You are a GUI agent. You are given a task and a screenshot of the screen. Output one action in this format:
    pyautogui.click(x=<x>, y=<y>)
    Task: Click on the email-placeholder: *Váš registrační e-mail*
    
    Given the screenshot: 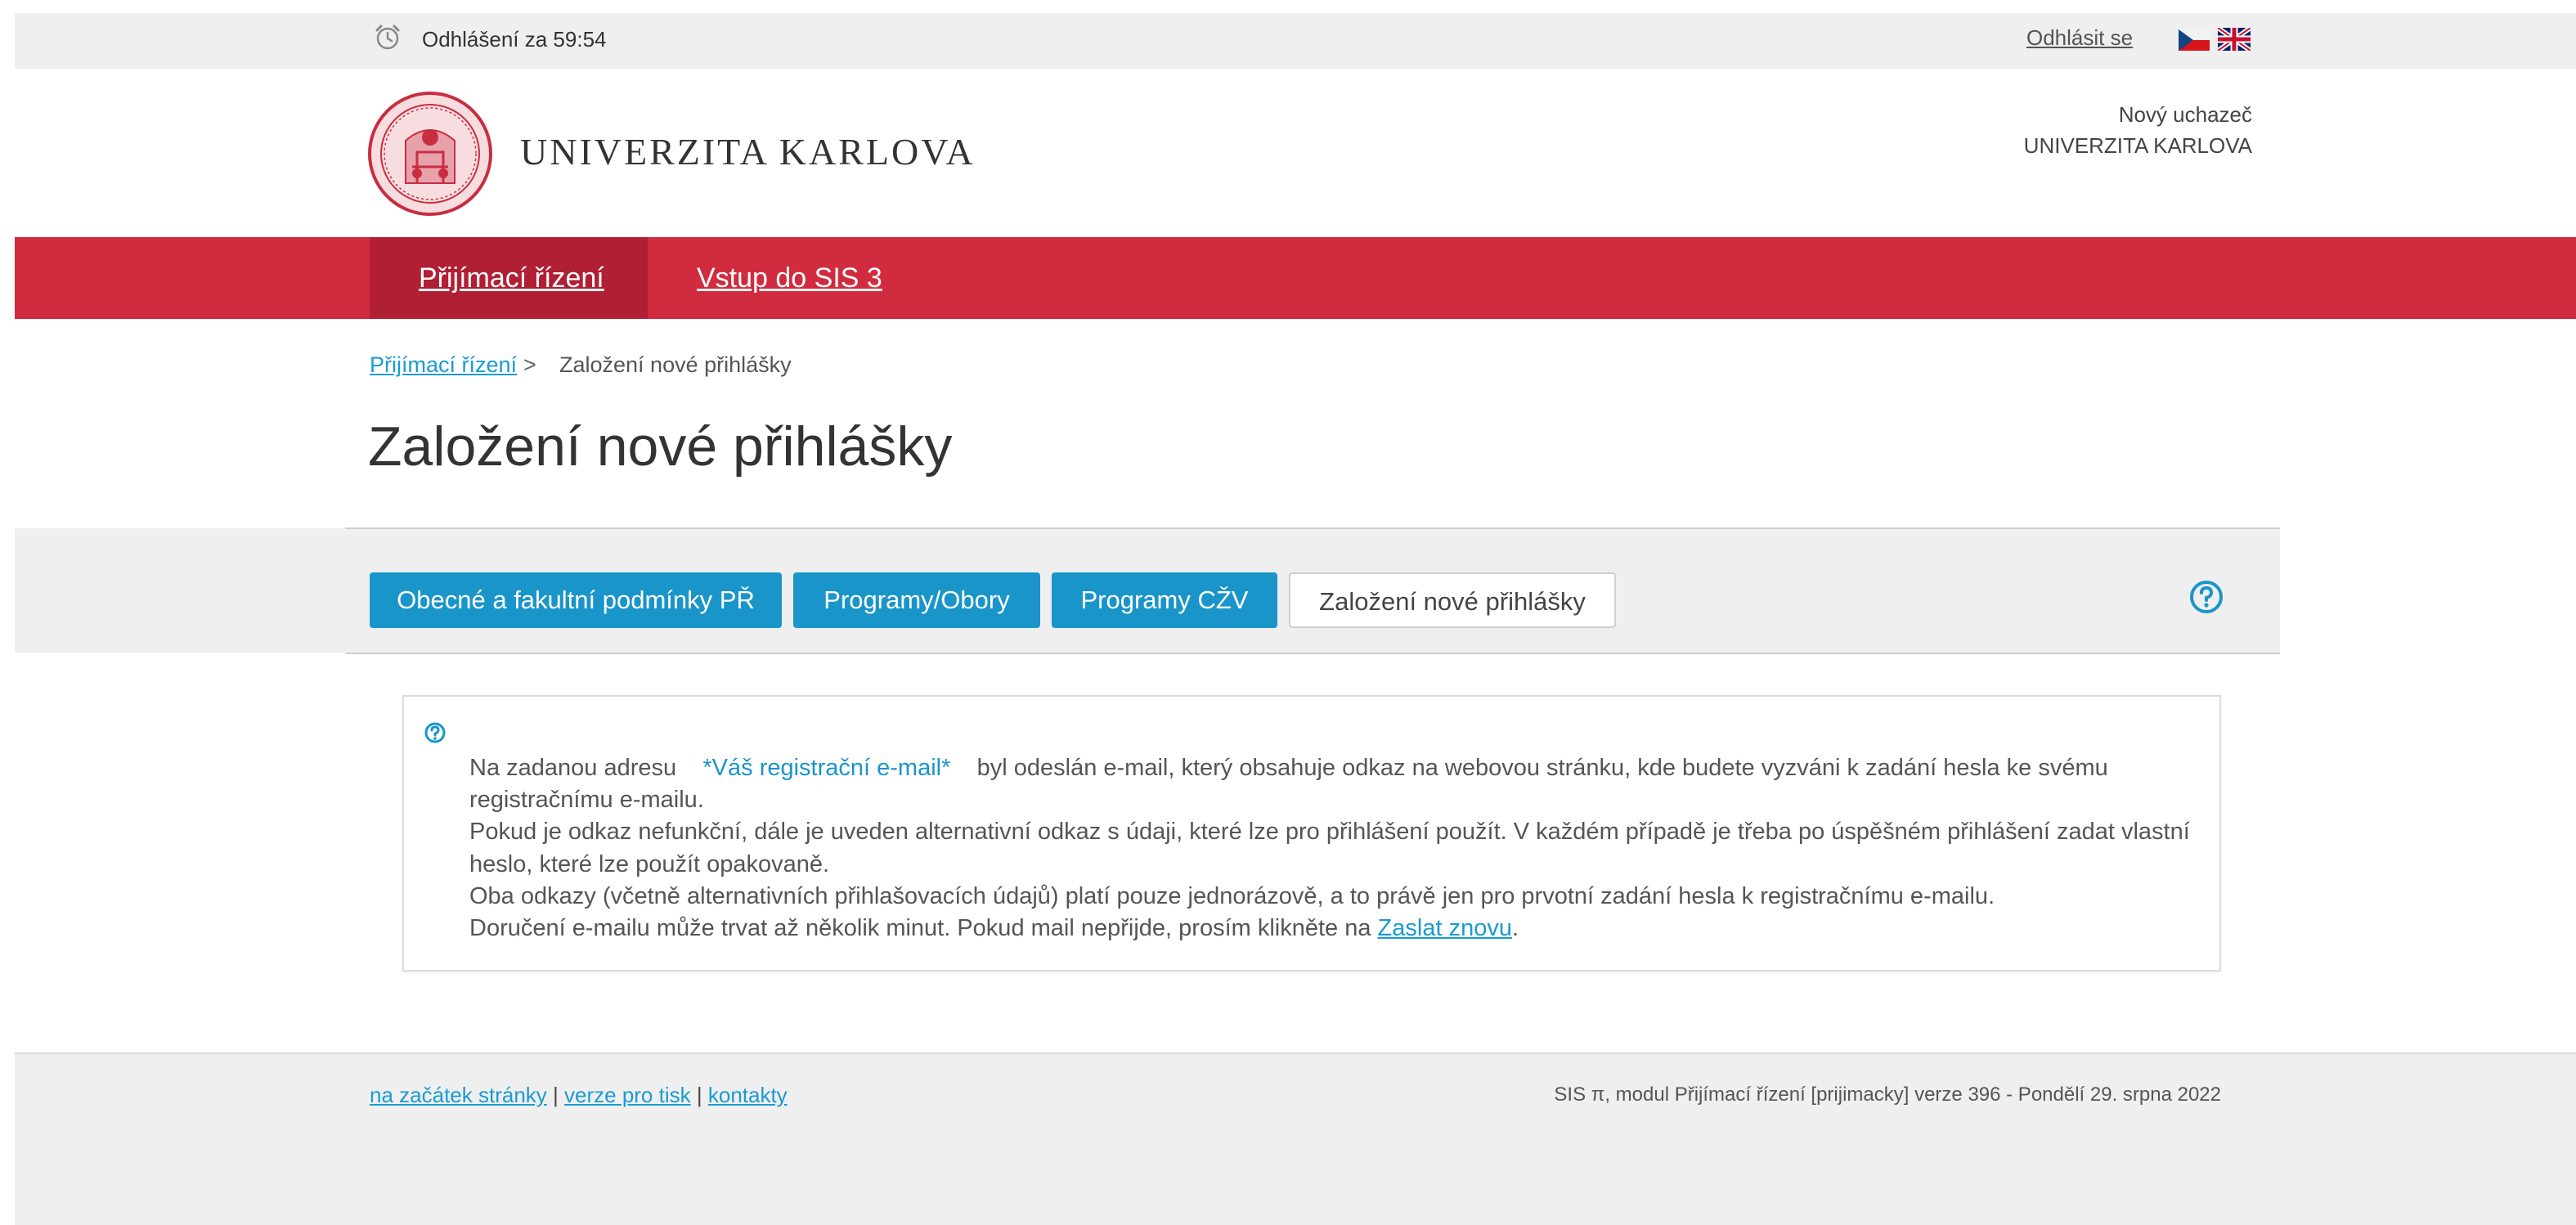 What is the action you would take?
    pyautogui.click(x=827, y=768)
    